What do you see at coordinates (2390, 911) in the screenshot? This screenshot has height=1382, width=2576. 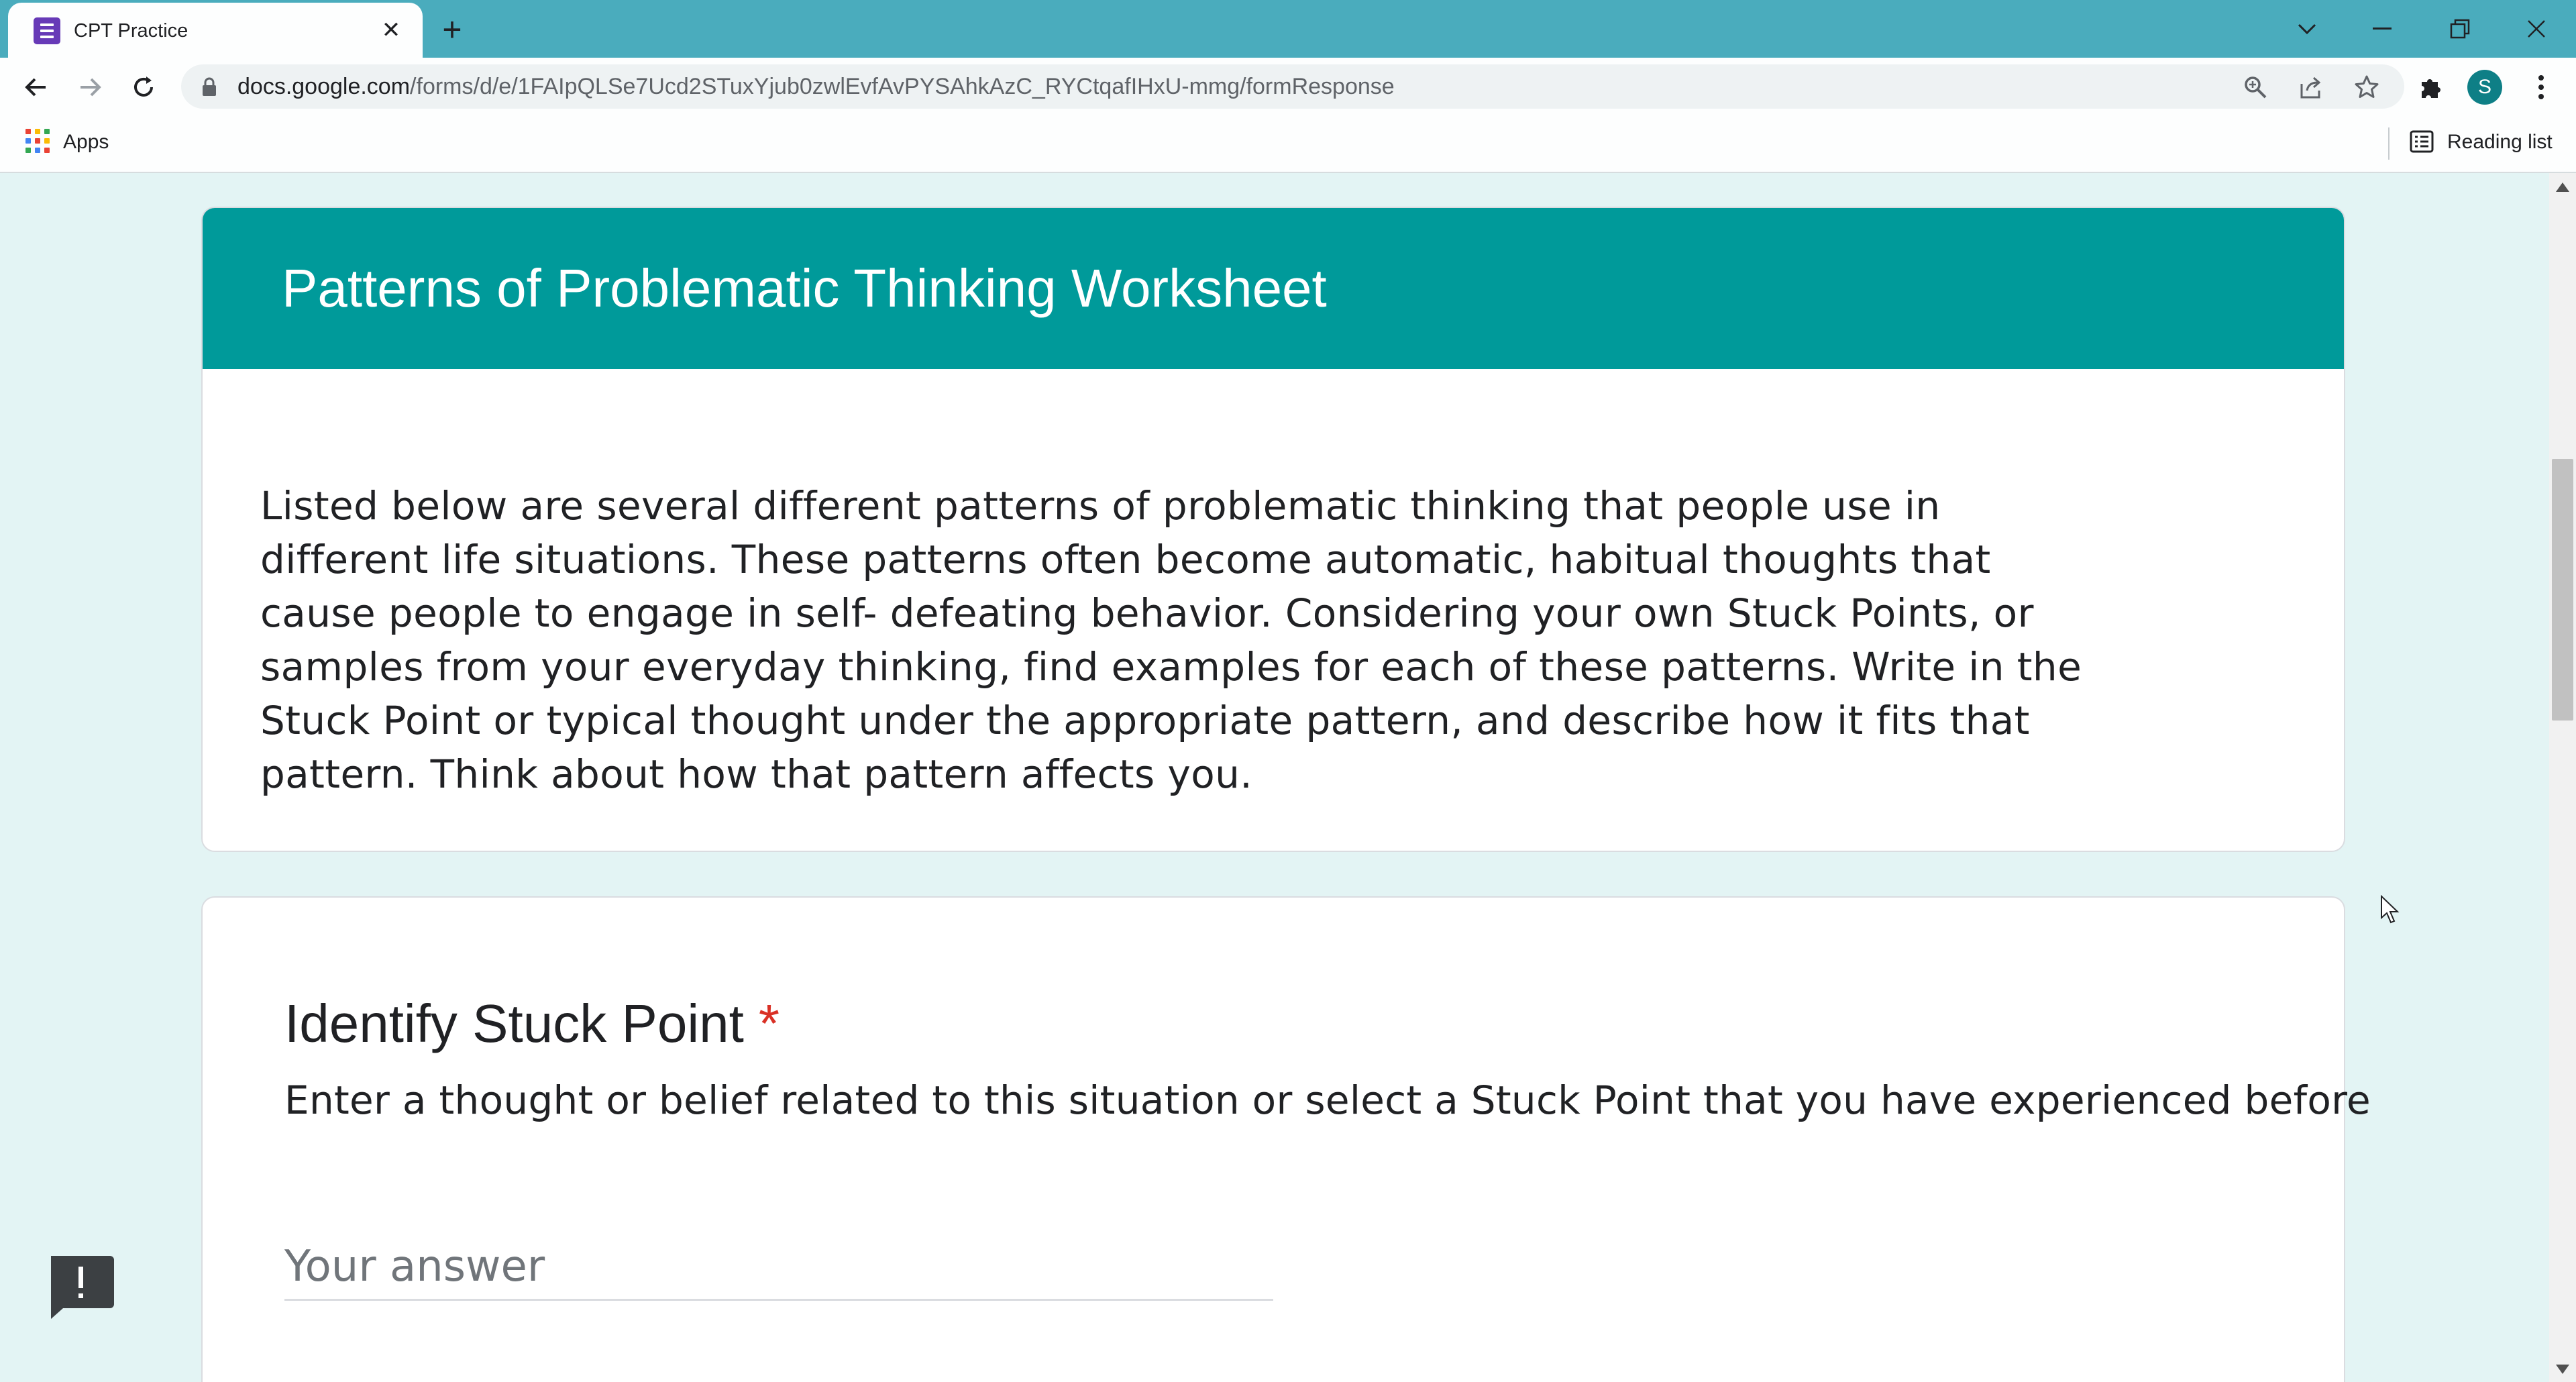 I see `mouse-cursor-icon` at bounding box center [2390, 911].